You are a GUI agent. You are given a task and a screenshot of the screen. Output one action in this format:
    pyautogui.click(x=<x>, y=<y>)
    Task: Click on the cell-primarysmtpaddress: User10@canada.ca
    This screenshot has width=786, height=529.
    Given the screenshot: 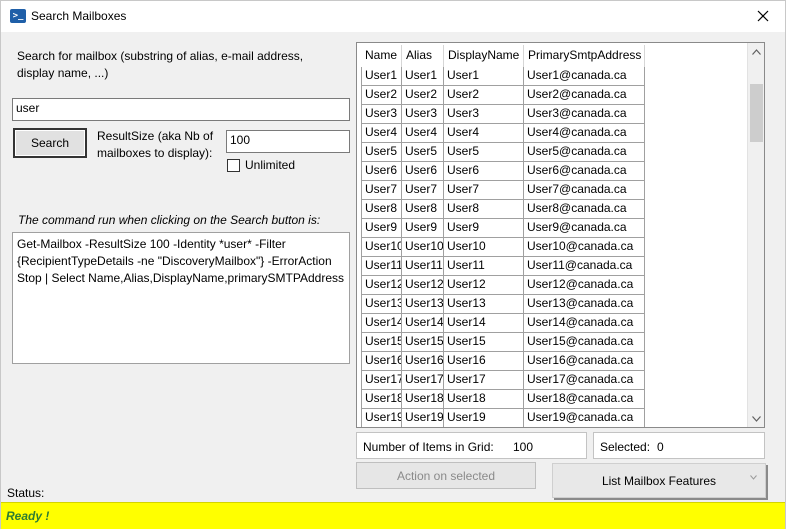 What is the action you would take?
    pyautogui.click(x=584, y=247)
    